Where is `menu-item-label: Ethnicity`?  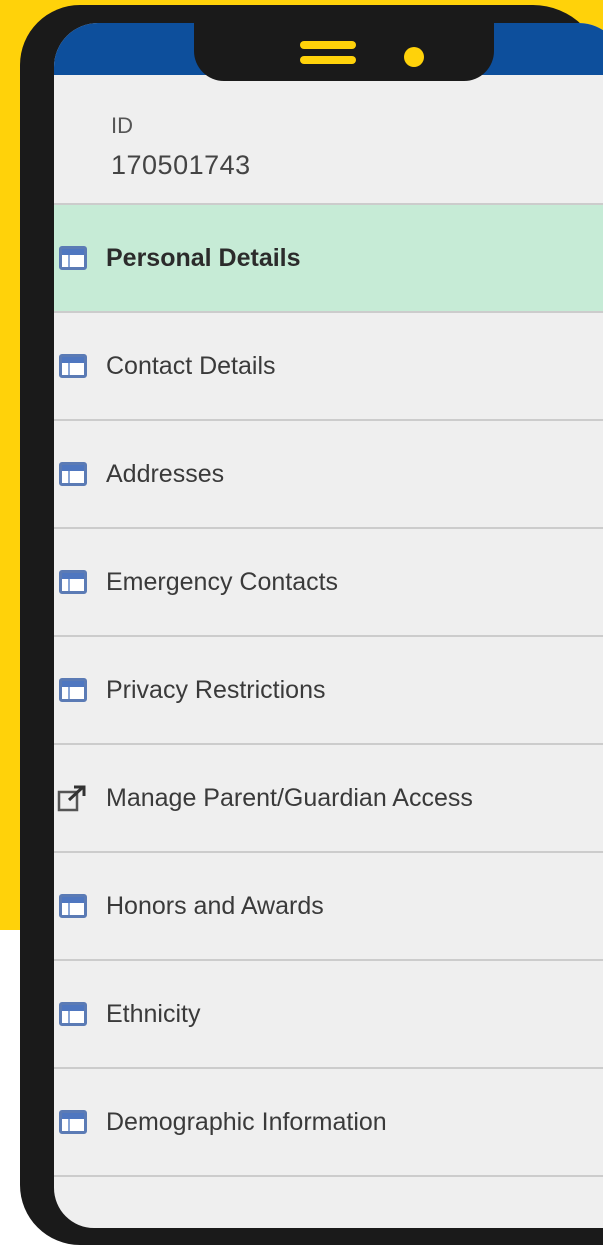
menu-item-label: Ethnicity is located at coordinates (153, 1013).